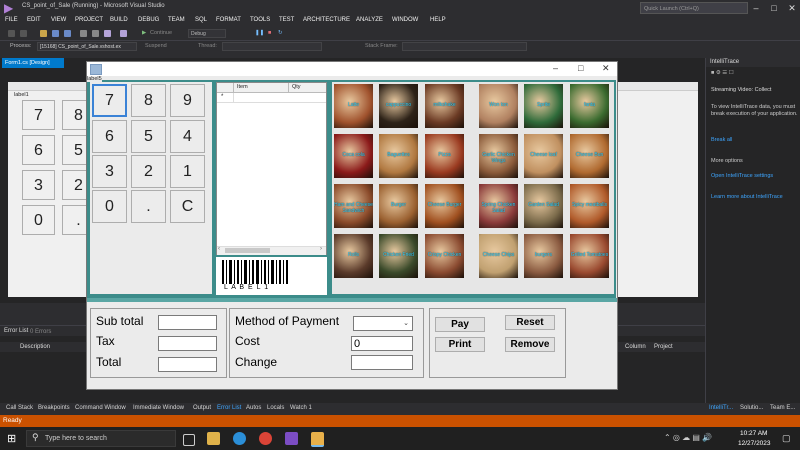  What do you see at coordinates (444, 106) in the screenshot?
I see `product-tile: milkshake` at bounding box center [444, 106].